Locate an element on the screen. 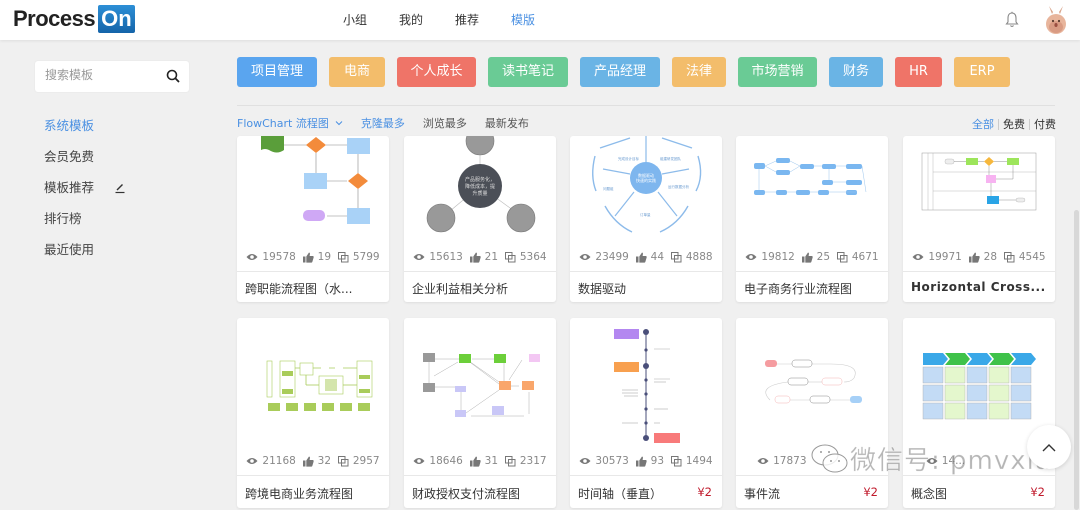 The width and height of the screenshot is (1080, 510). back-to-top-button is located at coordinates (1049, 447).